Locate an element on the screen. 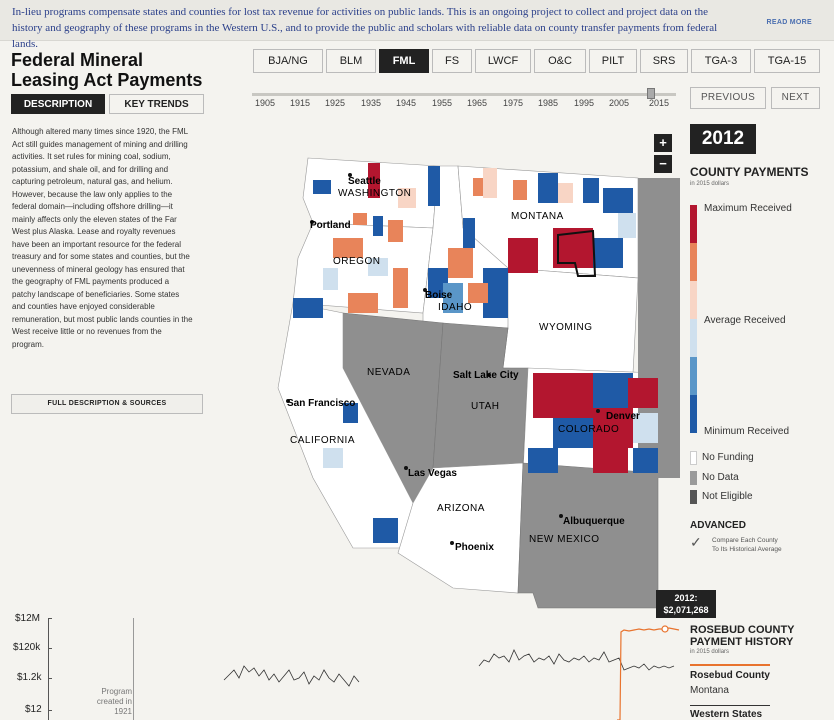 The width and height of the screenshot is (834, 720). program-button-blm: BLM is located at coordinates (351, 61).